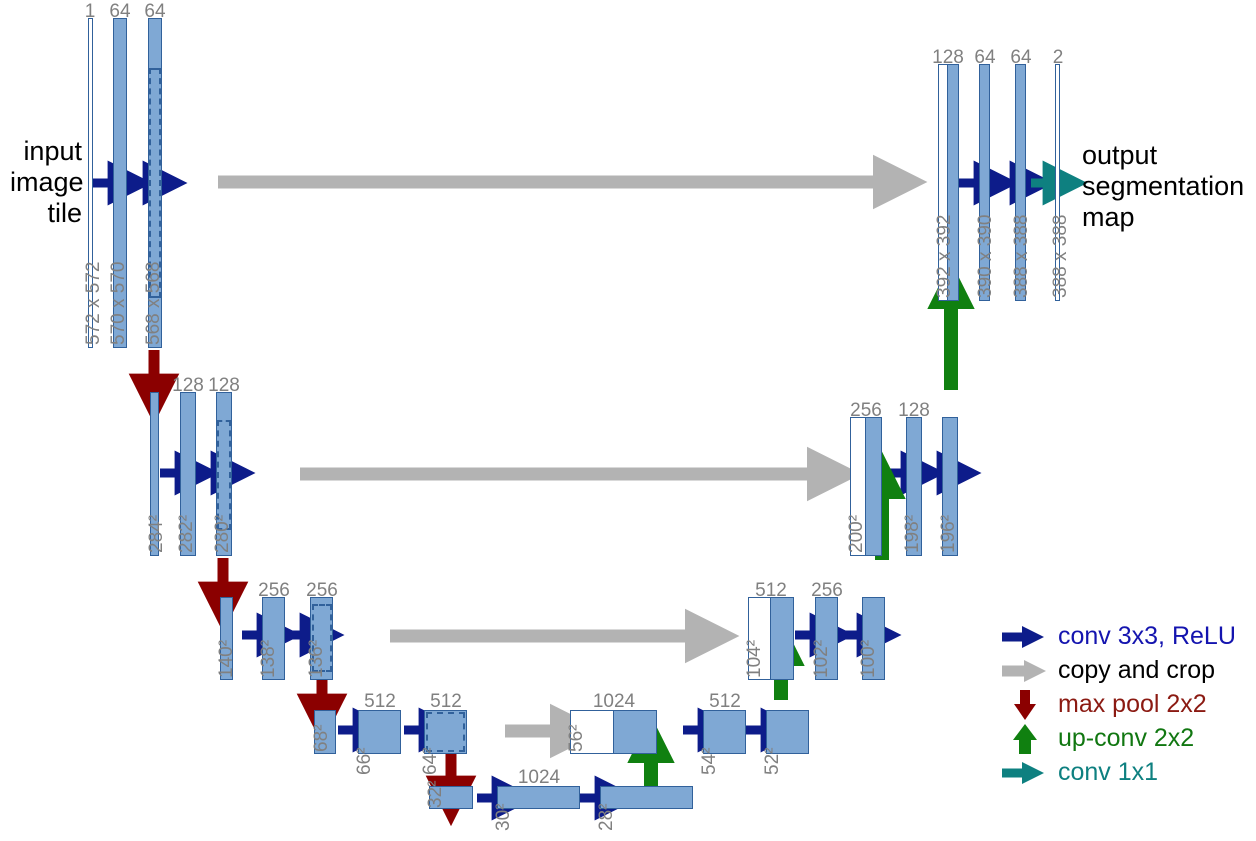 The width and height of the screenshot is (1256, 841). I want to click on channel-label-e4-2: 512, so click(446, 701).